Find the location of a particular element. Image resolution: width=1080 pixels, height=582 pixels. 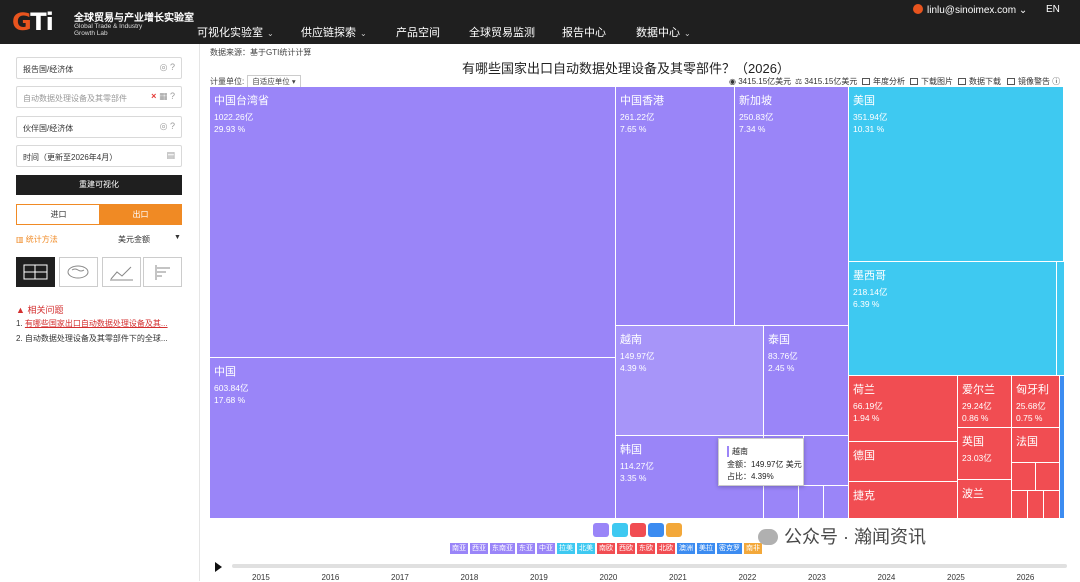

legend-chip: 东欧 is located at coordinates (646, 548).